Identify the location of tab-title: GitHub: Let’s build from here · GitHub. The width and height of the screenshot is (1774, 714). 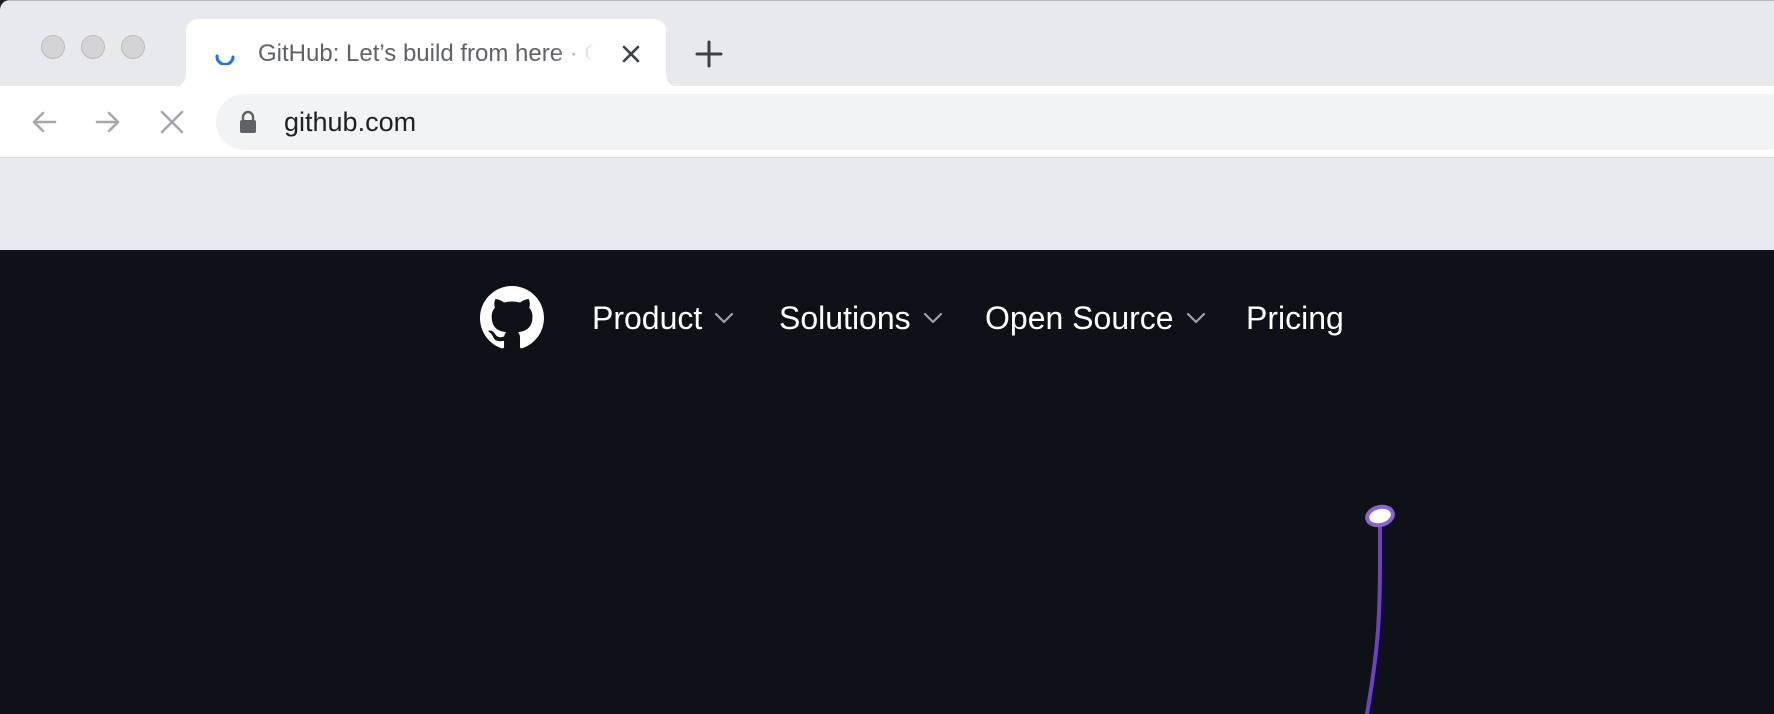
(426, 53).